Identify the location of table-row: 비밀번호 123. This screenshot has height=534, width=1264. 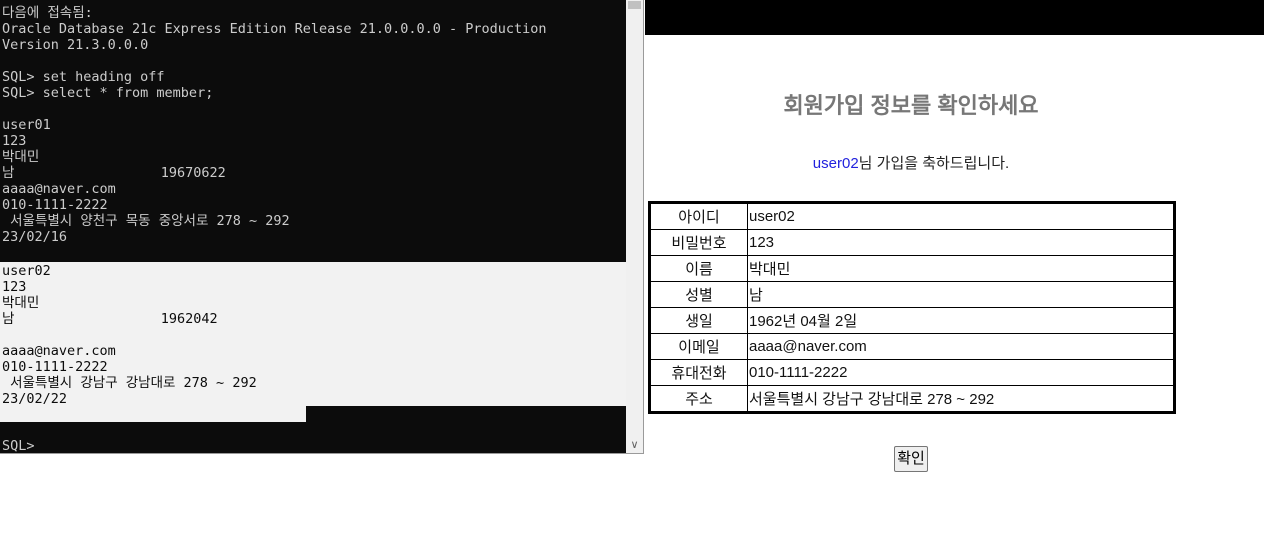
(912, 242).